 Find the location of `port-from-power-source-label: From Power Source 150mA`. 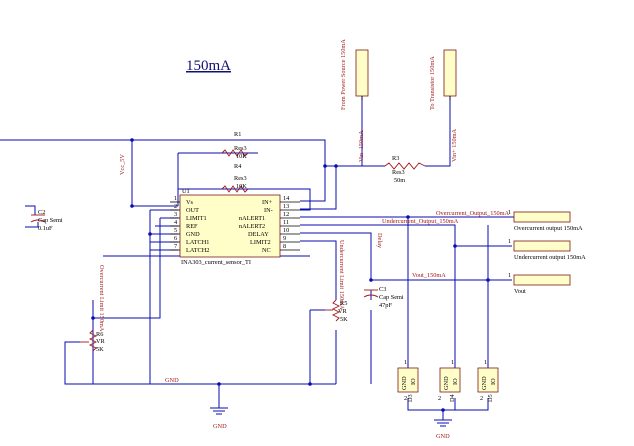

port-from-power-source-label: From Power Source 150mA is located at coordinates (343, 74).